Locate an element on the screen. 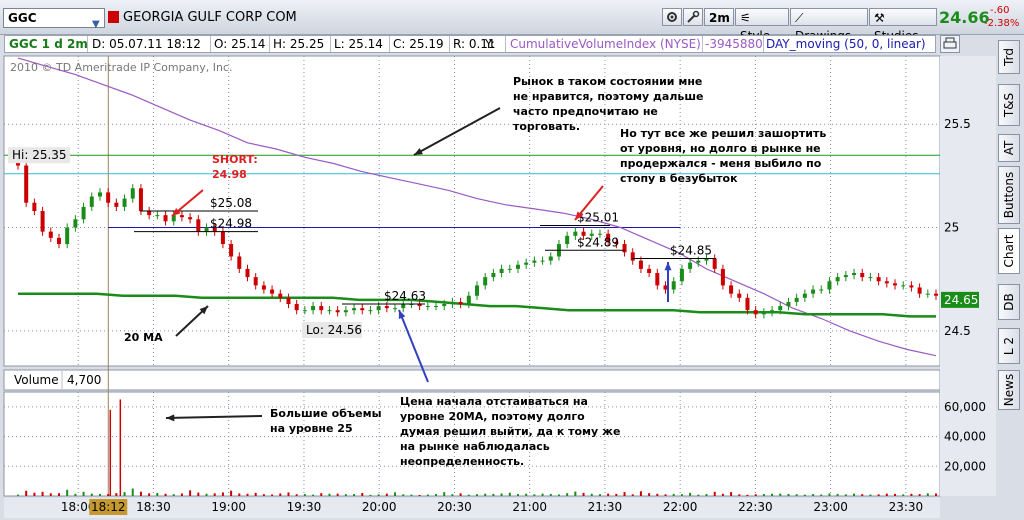  annotation-short-entry: SHORT: 24.98 is located at coordinates (235, 167).